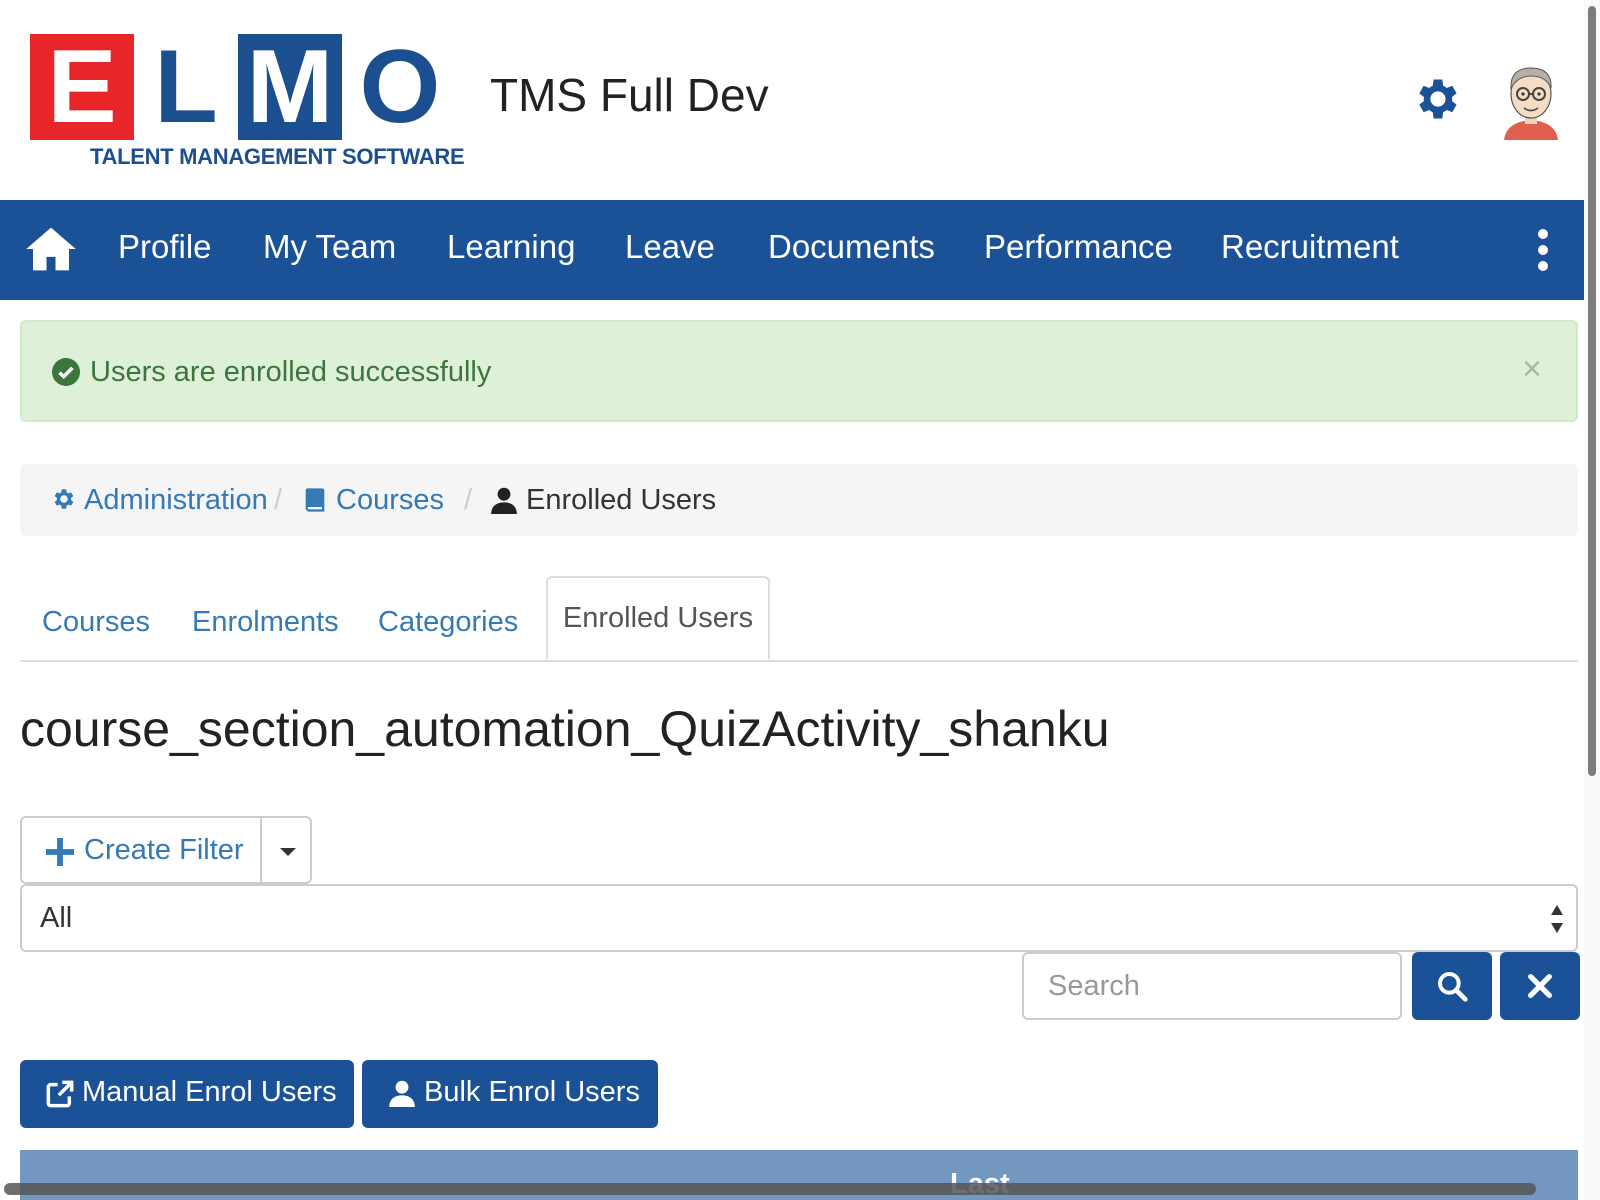 This screenshot has height=1200, width=1600. I want to click on create-filter-label: Create Filter, so click(164, 850).